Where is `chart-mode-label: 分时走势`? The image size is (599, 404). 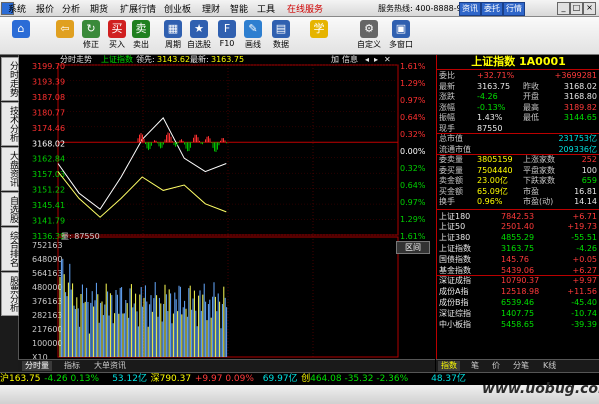 chart-mode-label: 分时走势 is located at coordinates (76, 59).